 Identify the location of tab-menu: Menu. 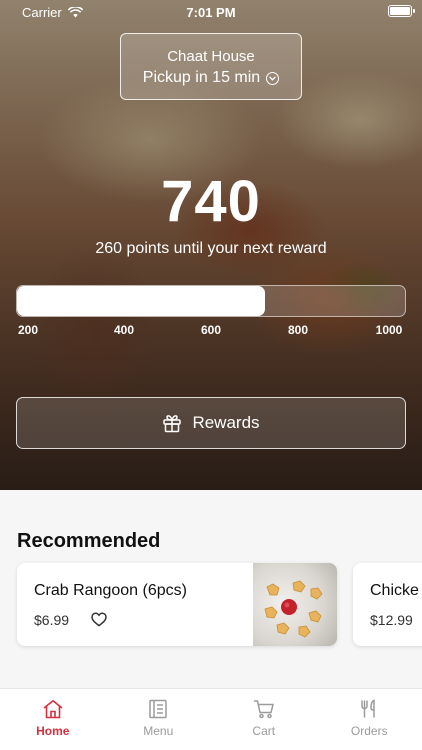
(159, 719).